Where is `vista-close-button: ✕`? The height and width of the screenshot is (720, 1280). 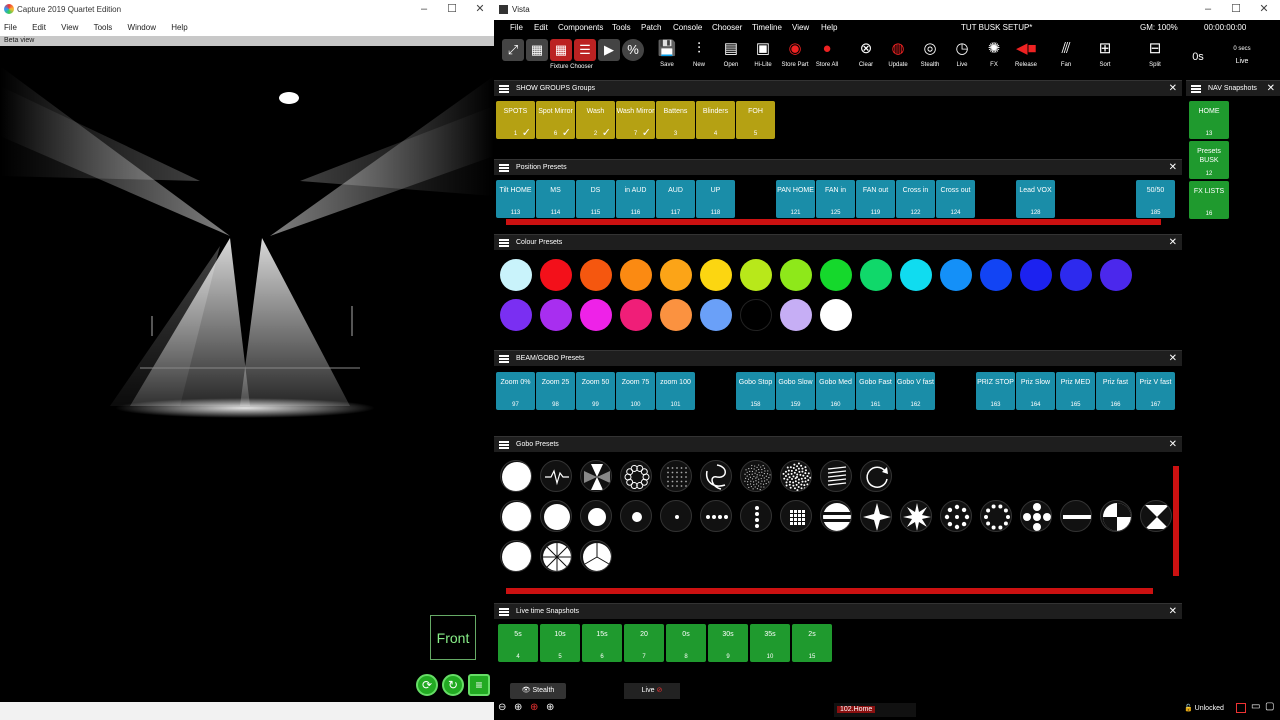
vista-close-button: ✕ is located at coordinates (1264, 9).